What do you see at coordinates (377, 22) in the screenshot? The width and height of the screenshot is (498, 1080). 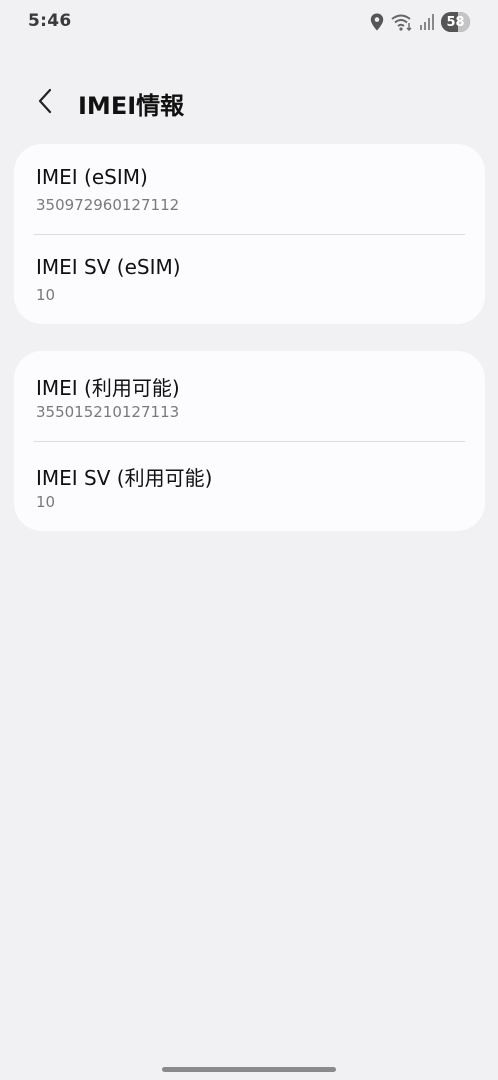 I see `location-icon` at bounding box center [377, 22].